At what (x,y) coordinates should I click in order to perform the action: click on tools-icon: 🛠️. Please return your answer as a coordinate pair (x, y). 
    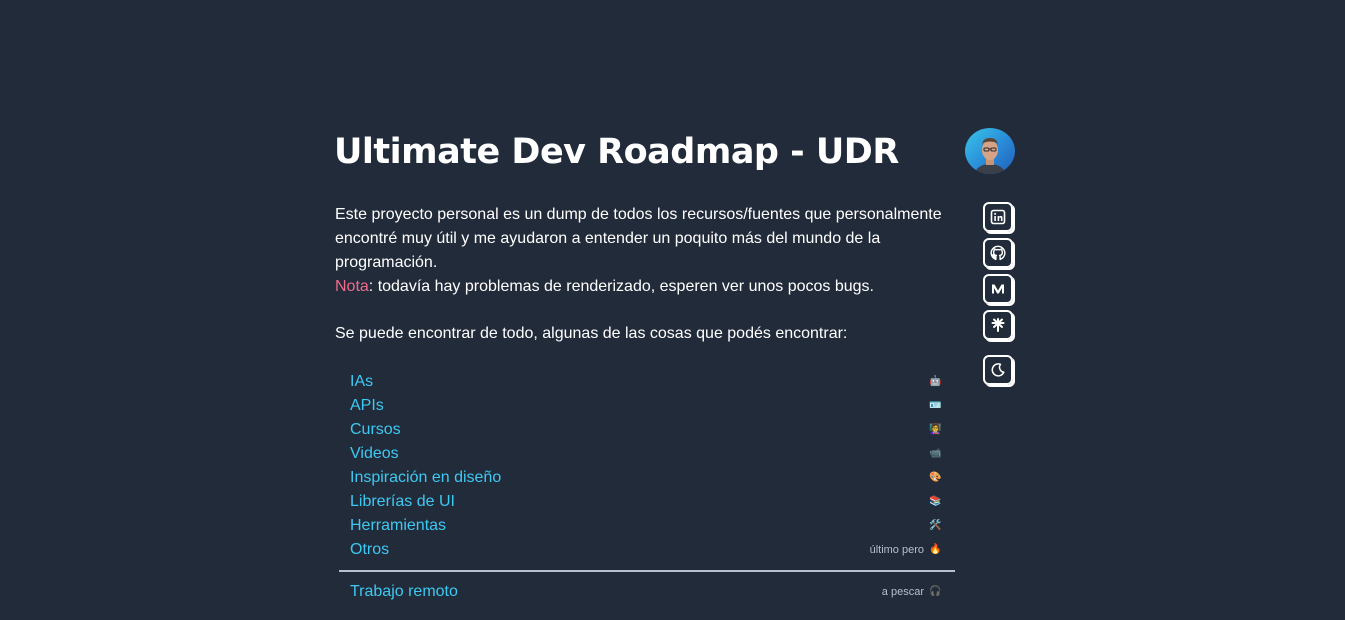
    Looking at the image, I should click on (935, 525).